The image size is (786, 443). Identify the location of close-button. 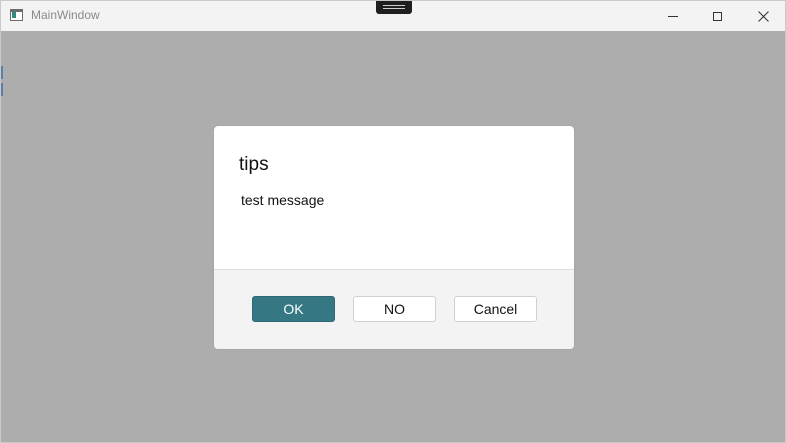
(763, 16).